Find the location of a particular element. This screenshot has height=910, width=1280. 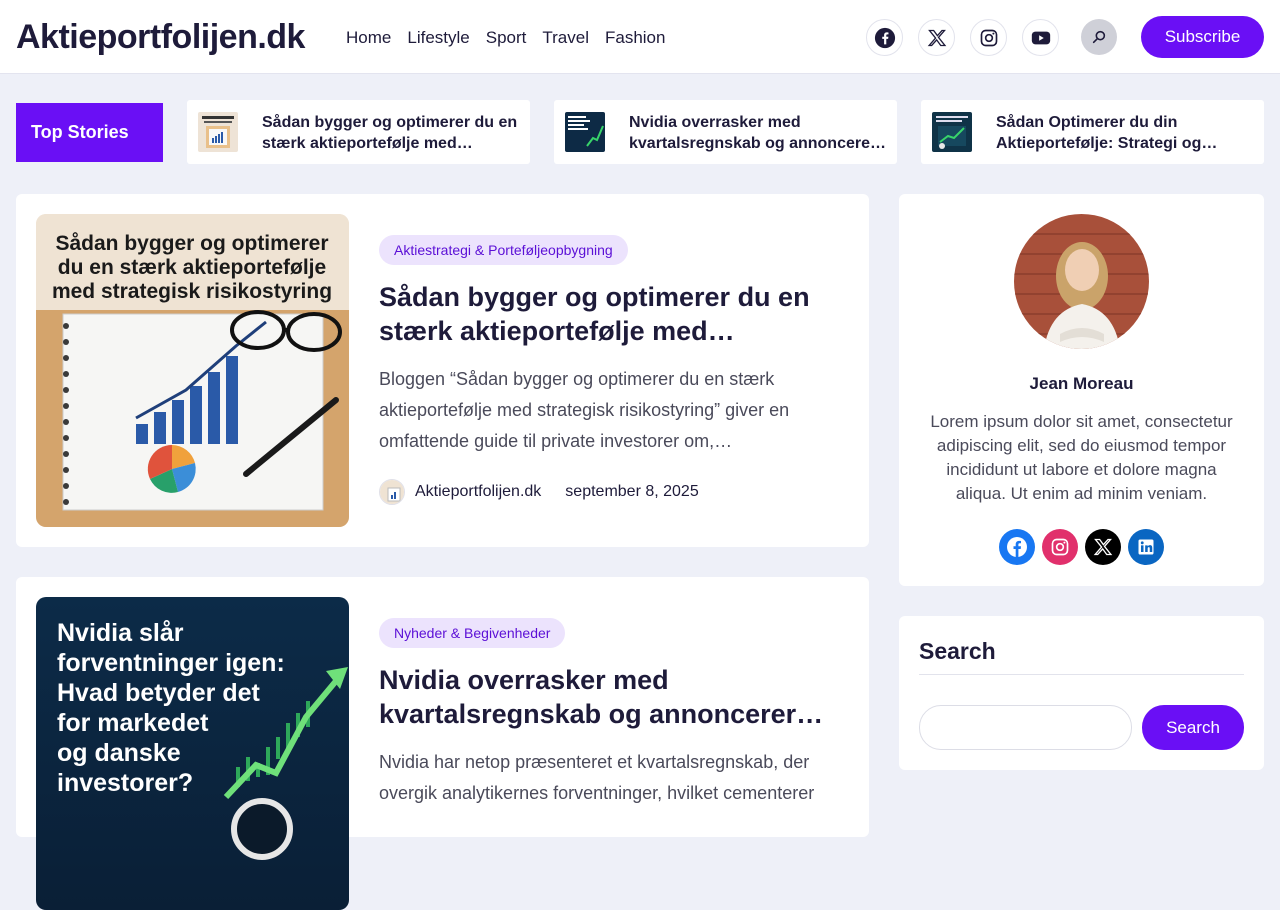

youtube-link is located at coordinates (1040, 37).